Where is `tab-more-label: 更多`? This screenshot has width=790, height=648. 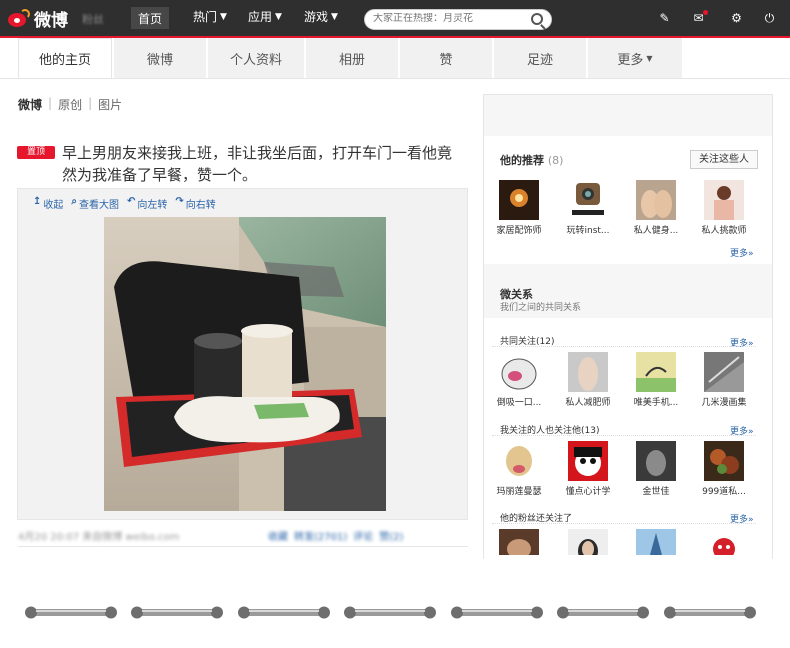 tab-more-label: 更多 is located at coordinates (630, 60).